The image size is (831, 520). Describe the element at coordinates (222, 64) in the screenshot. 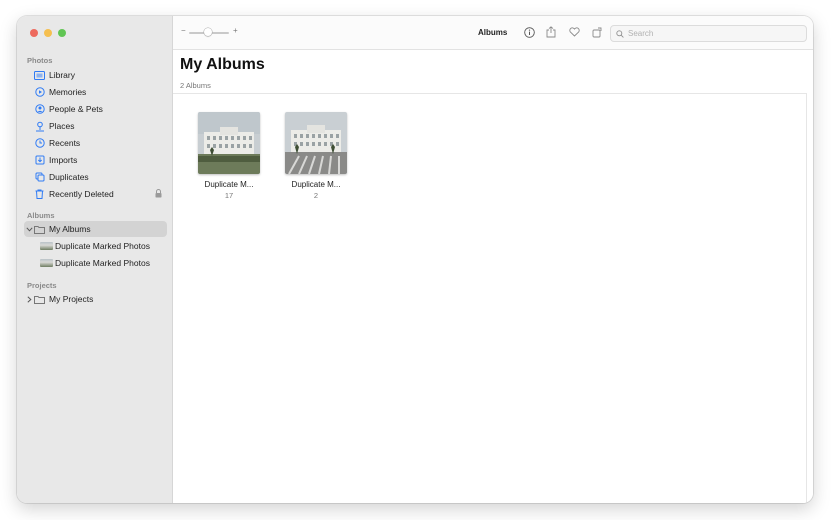

I see `page-title: My Albums` at that location.